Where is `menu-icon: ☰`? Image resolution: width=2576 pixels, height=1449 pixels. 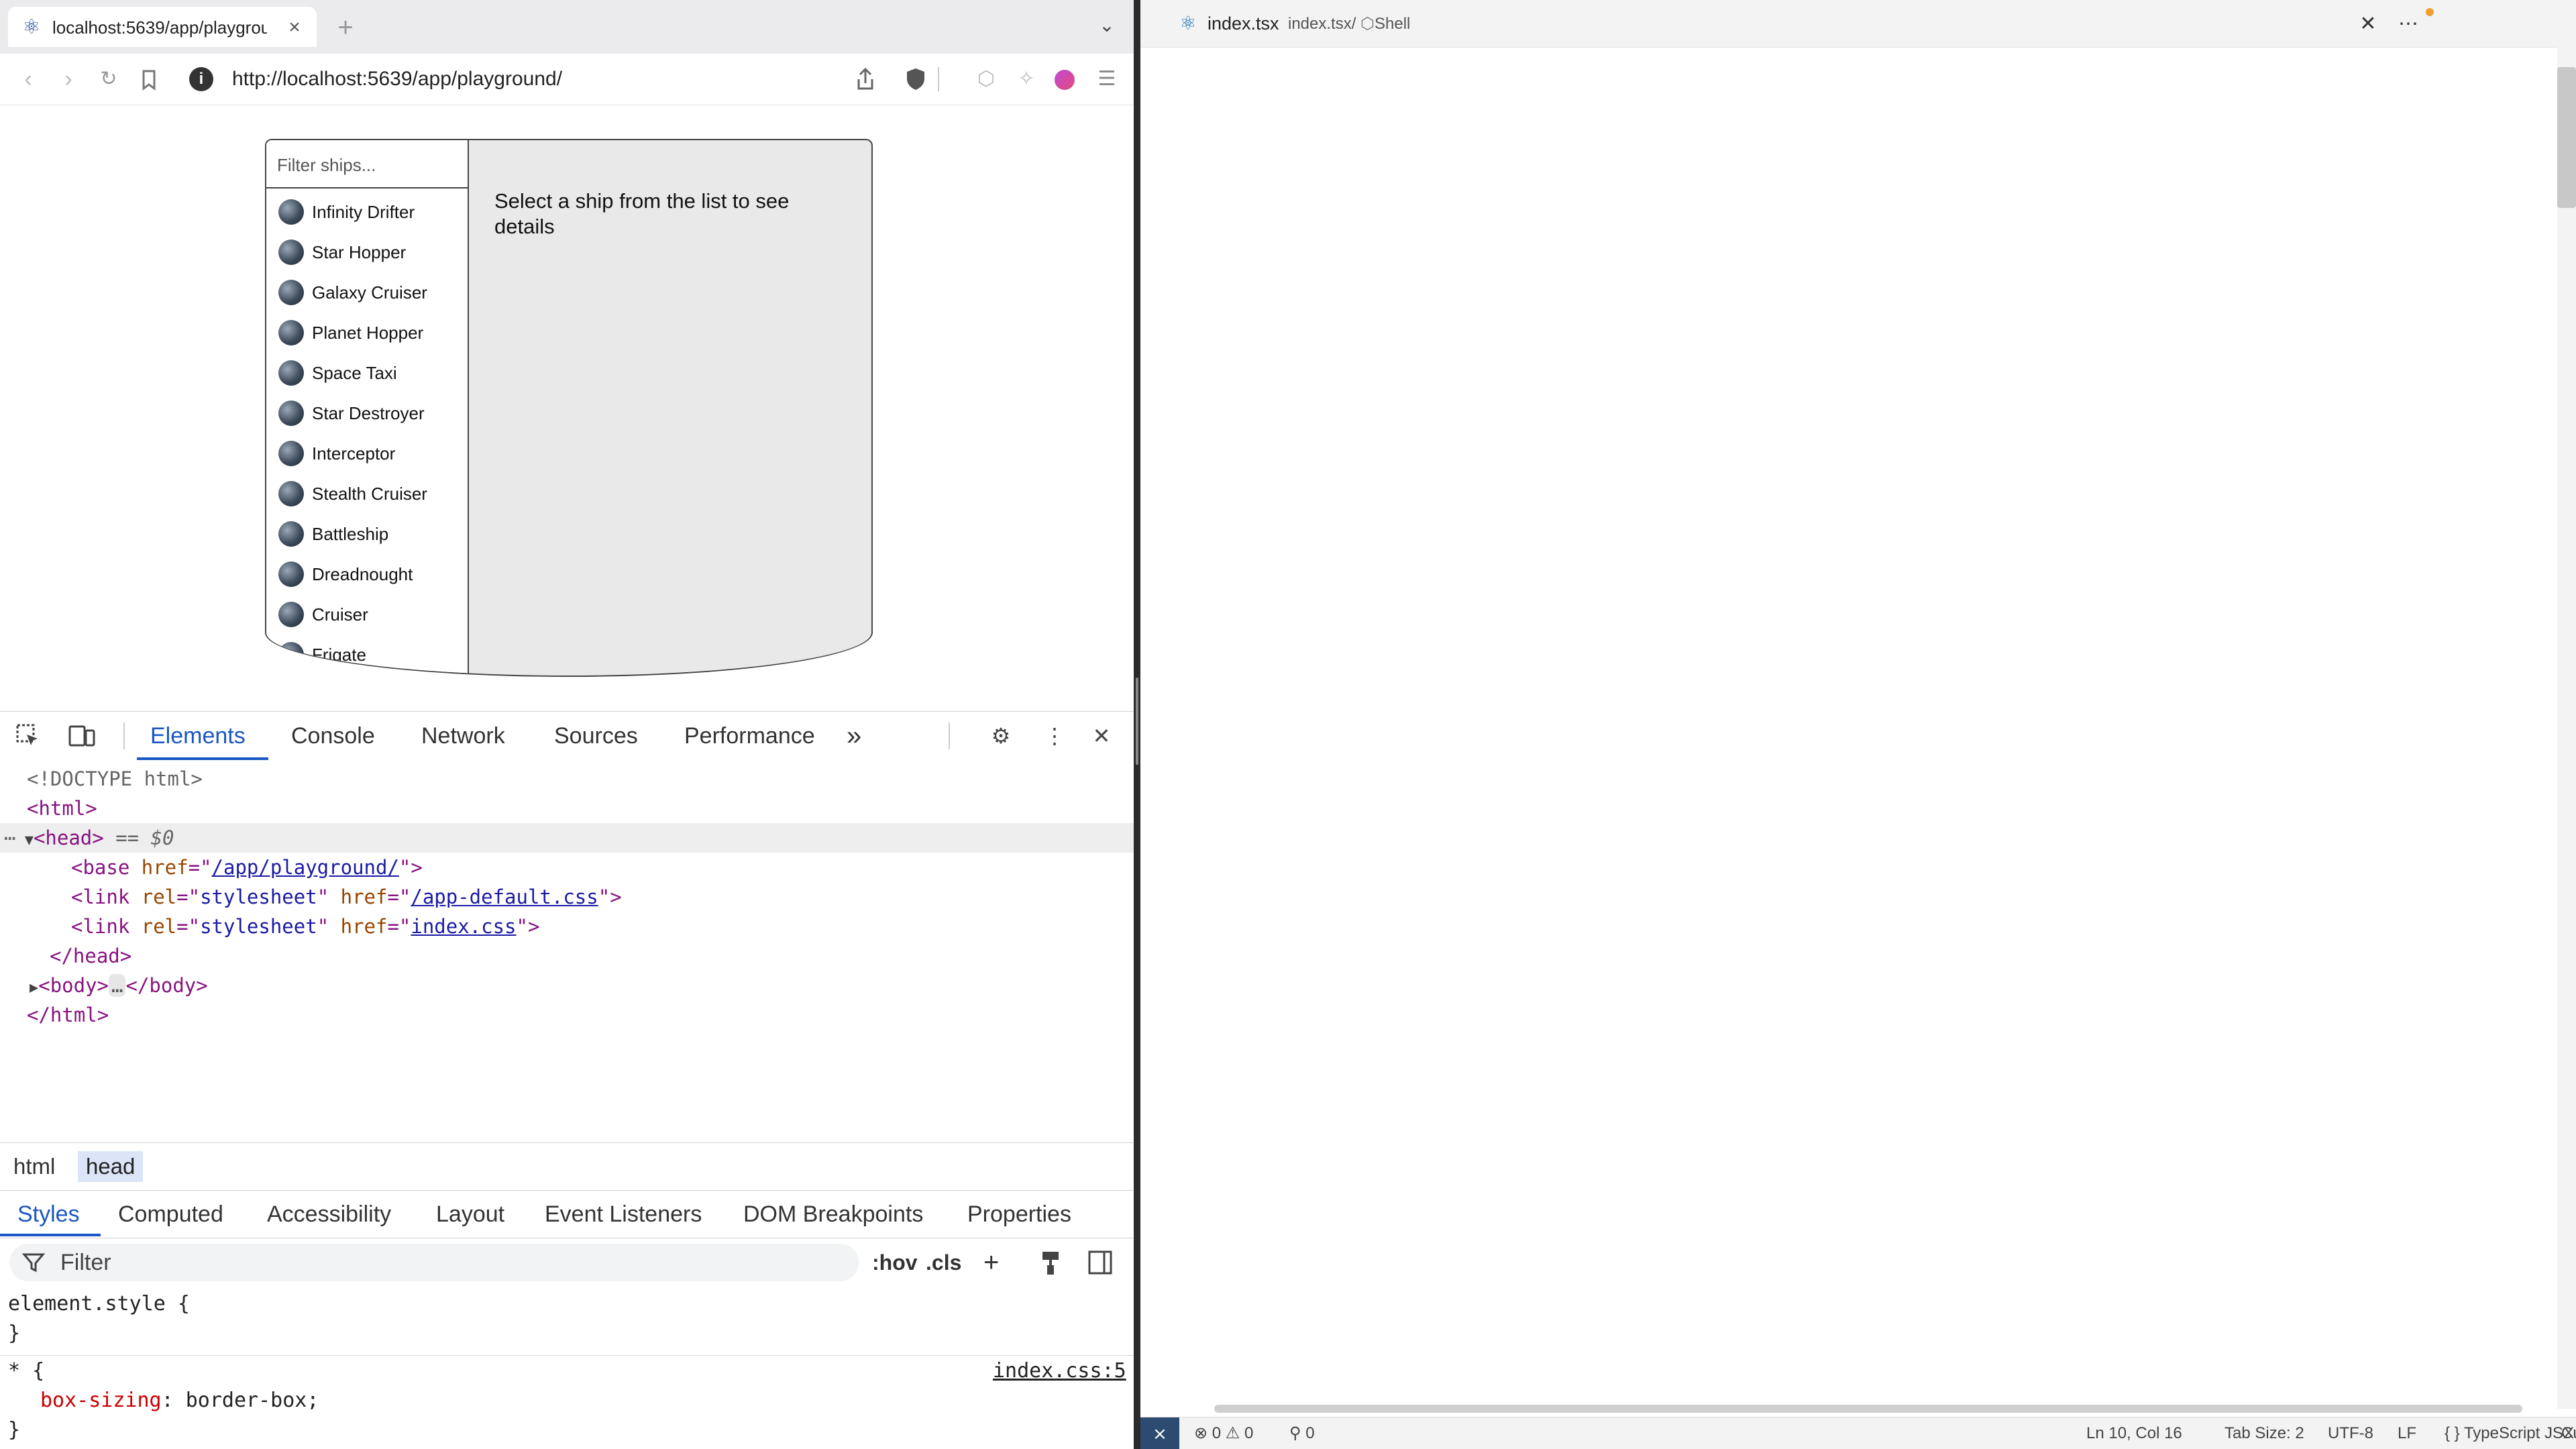 menu-icon: ☰ is located at coordinates (1106, 79).